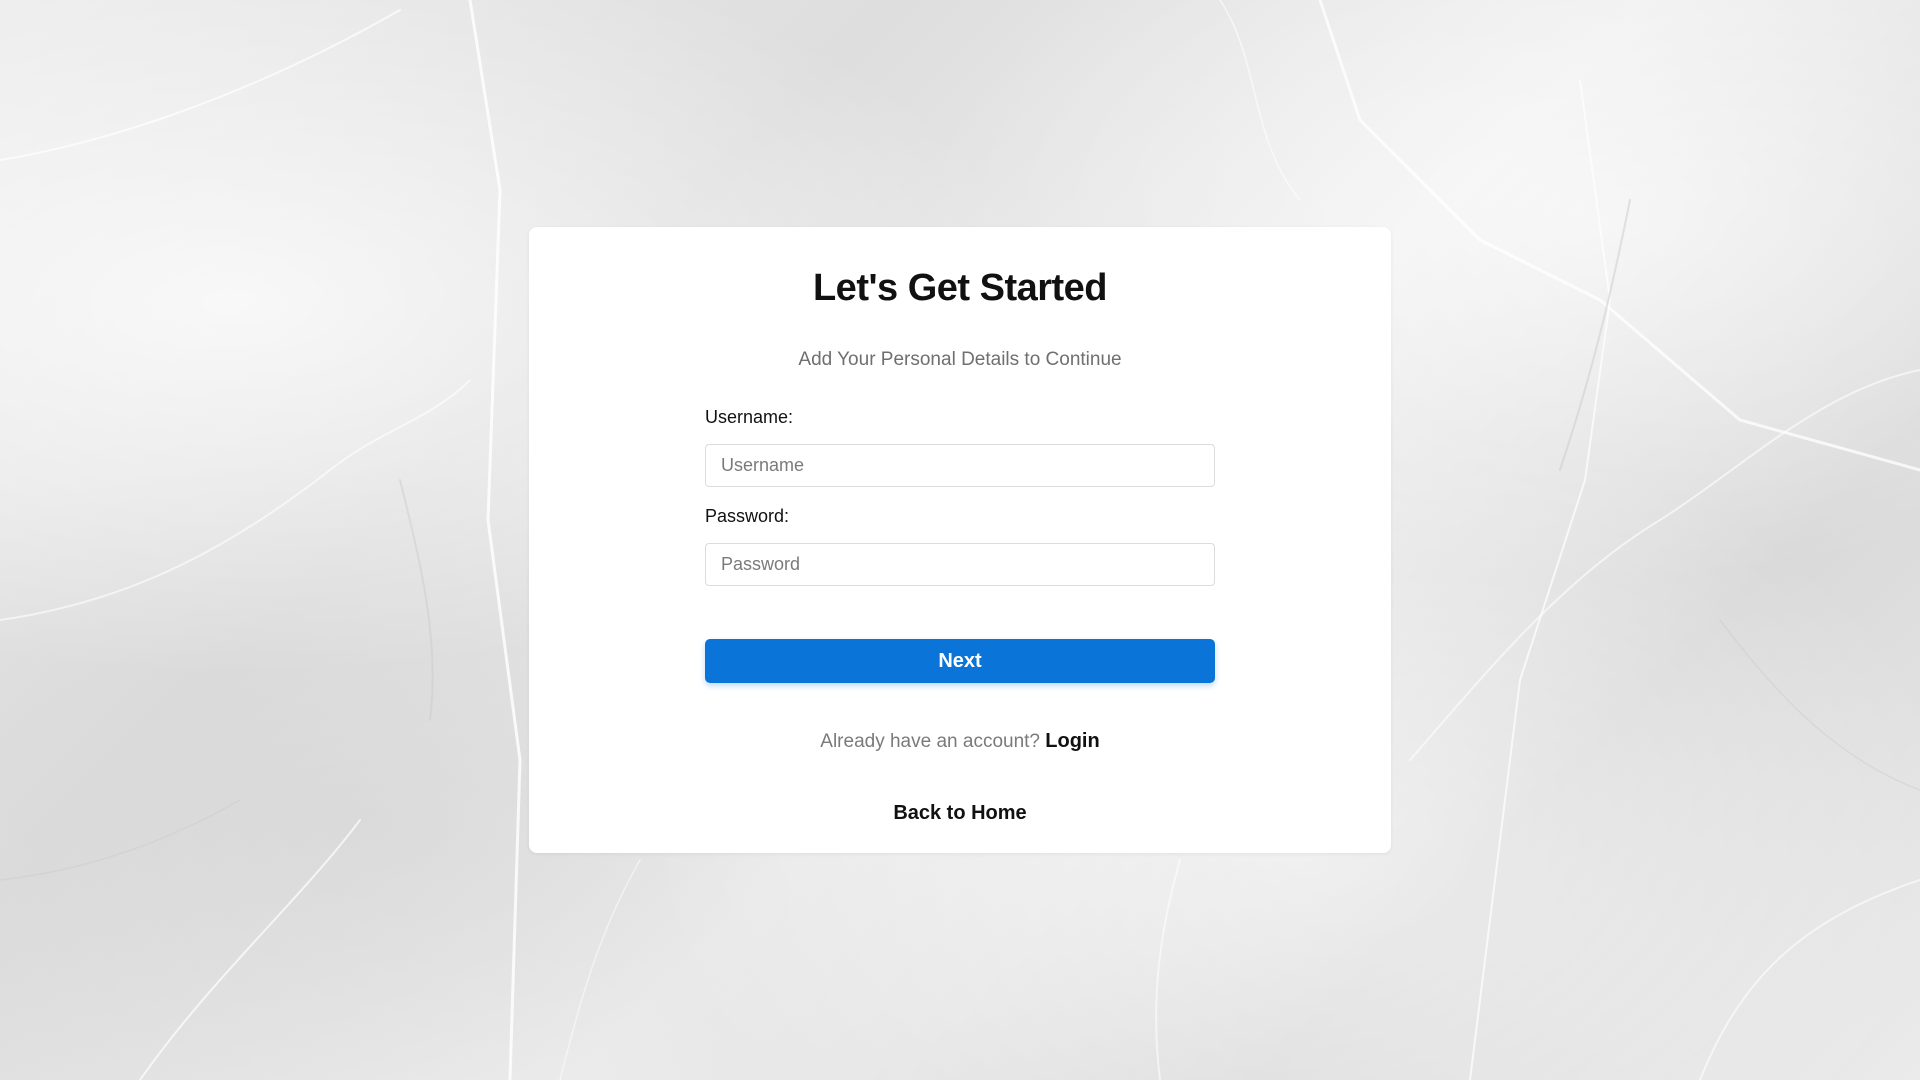 The image size is (1920, 1080). What do you see at coordinates (749, 417) in the screenshot?
I see `username-label: Username:` at bounding box center [749, 417].